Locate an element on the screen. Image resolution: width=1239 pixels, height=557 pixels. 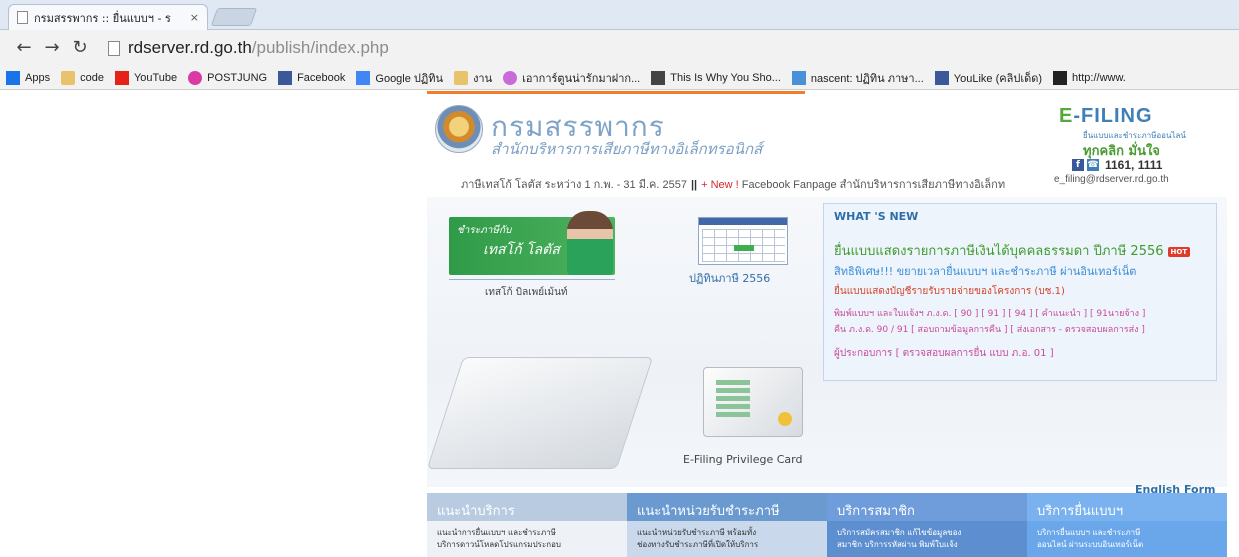
bookmark-label: YouLike (คลิปเด็ด) is located at coordinates (998, 78).